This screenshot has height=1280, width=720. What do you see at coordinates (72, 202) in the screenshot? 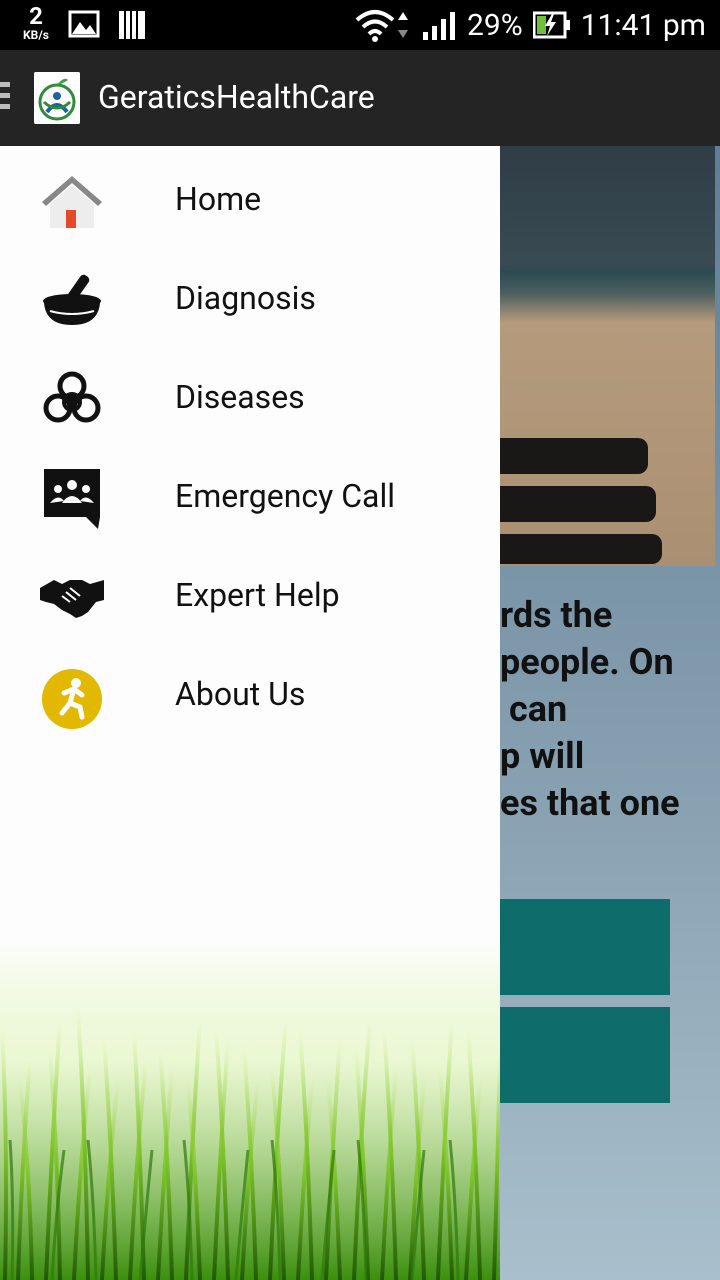
I see `home-icon` at bounding box center [72, 202].